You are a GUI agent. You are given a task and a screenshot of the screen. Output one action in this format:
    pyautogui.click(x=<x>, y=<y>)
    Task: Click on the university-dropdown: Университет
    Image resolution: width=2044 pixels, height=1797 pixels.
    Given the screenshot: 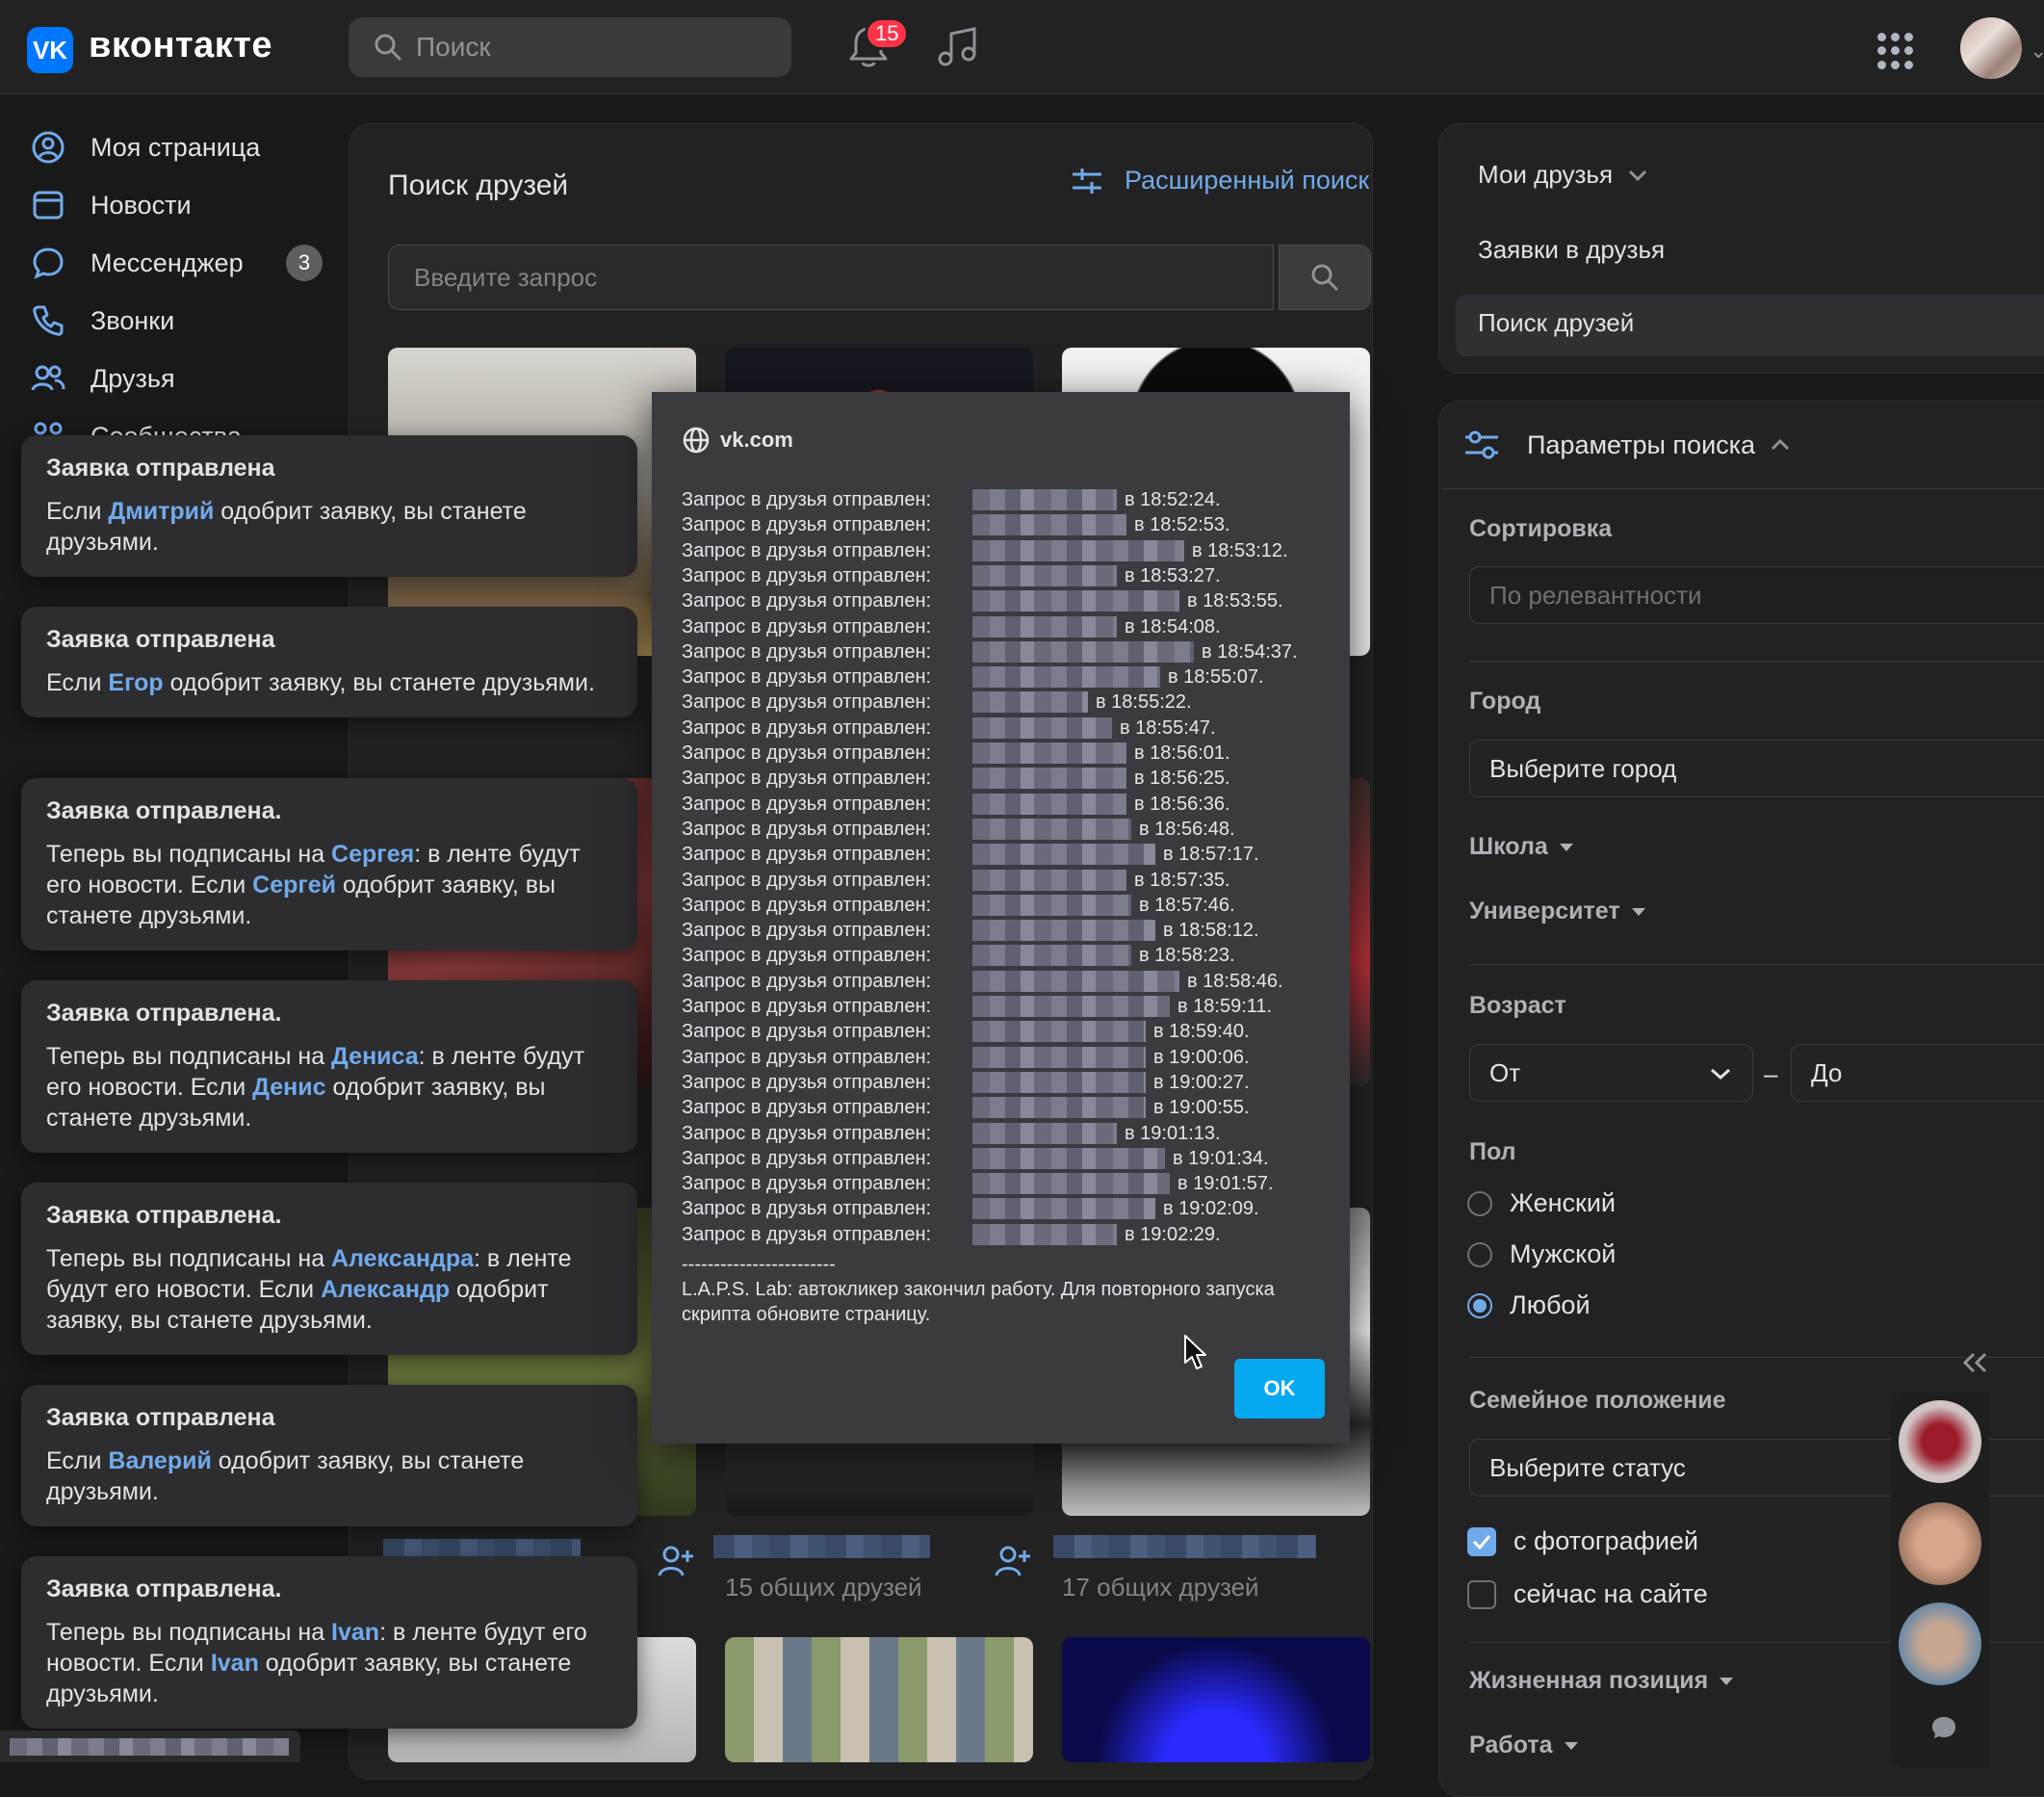 What is the action you would take?
    pyautogui.click(x=1557, y=912)
    